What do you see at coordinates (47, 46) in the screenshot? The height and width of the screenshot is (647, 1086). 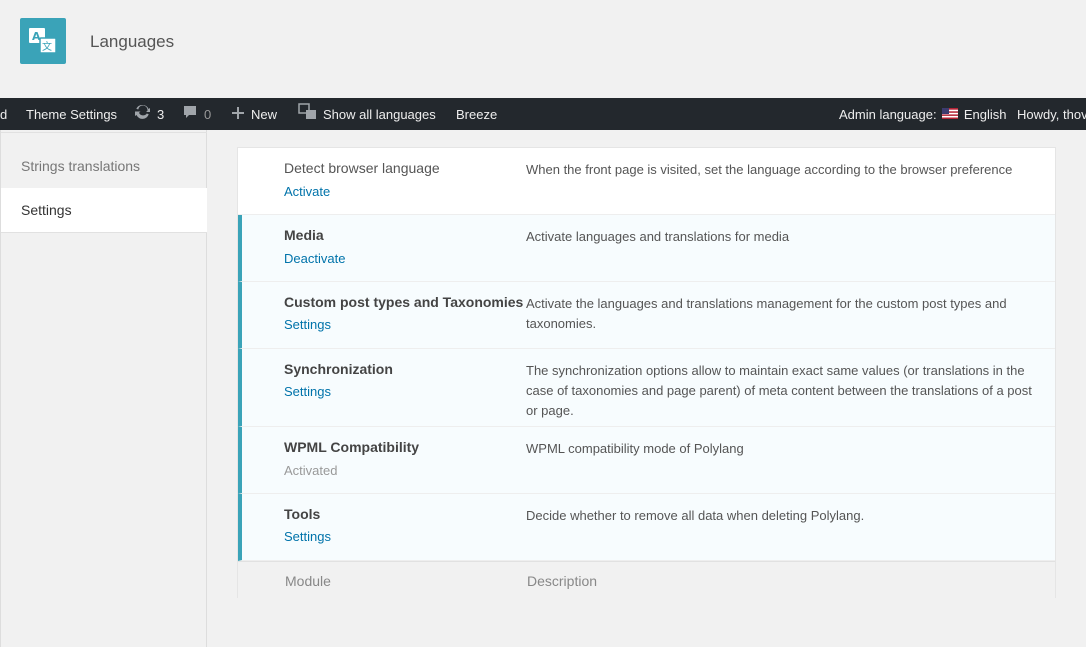 I see `svg-text: 文` at bounding box center [47, 46].